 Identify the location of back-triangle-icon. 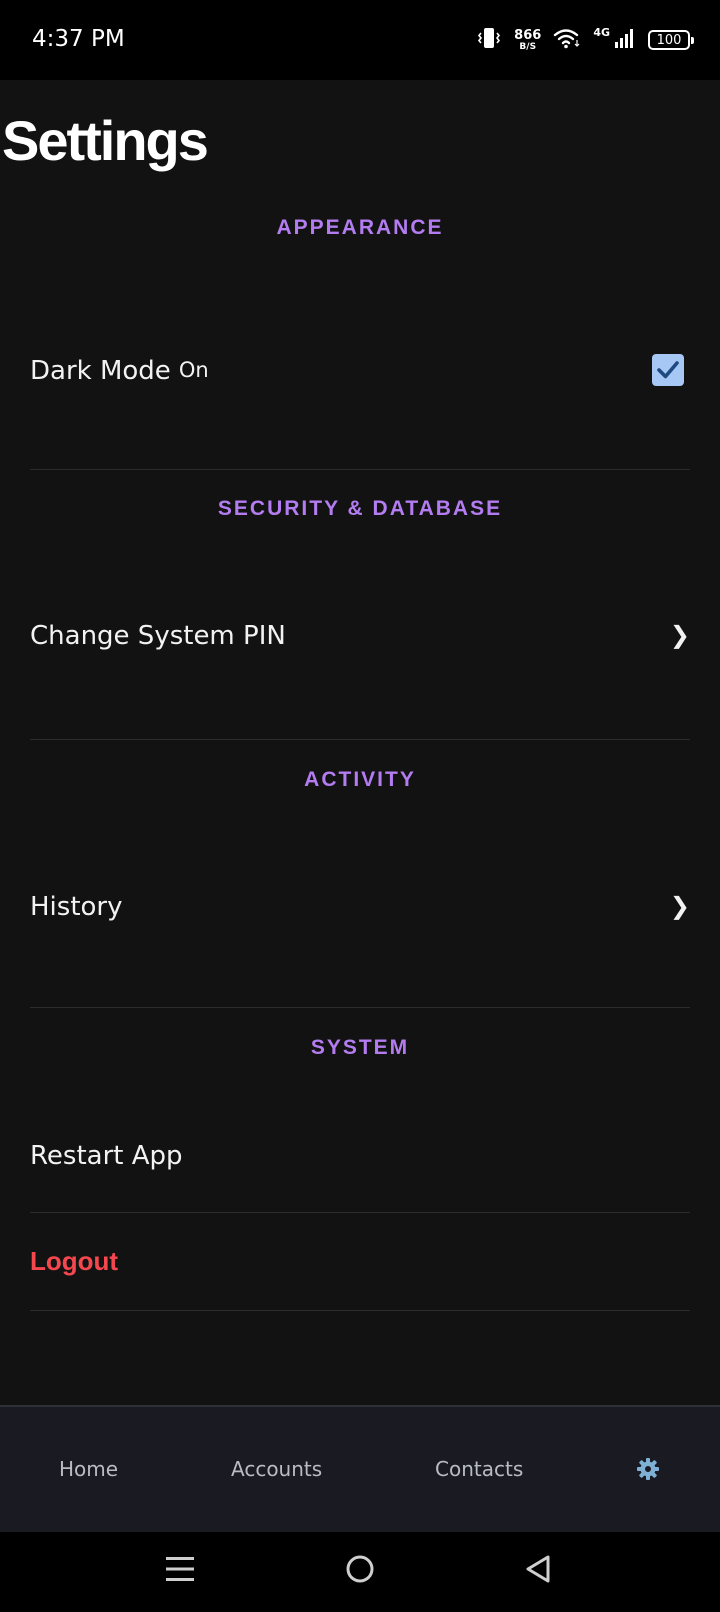
(538, 1571).